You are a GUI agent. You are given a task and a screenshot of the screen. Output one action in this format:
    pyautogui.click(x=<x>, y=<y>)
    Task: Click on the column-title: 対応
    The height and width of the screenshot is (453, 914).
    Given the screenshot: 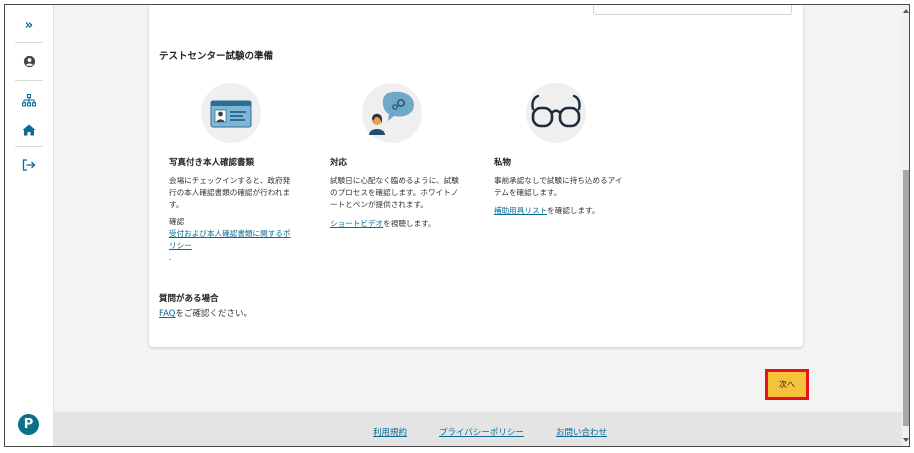 What is the action you would take?
    pyautogui.click(x=339, y=163)
    